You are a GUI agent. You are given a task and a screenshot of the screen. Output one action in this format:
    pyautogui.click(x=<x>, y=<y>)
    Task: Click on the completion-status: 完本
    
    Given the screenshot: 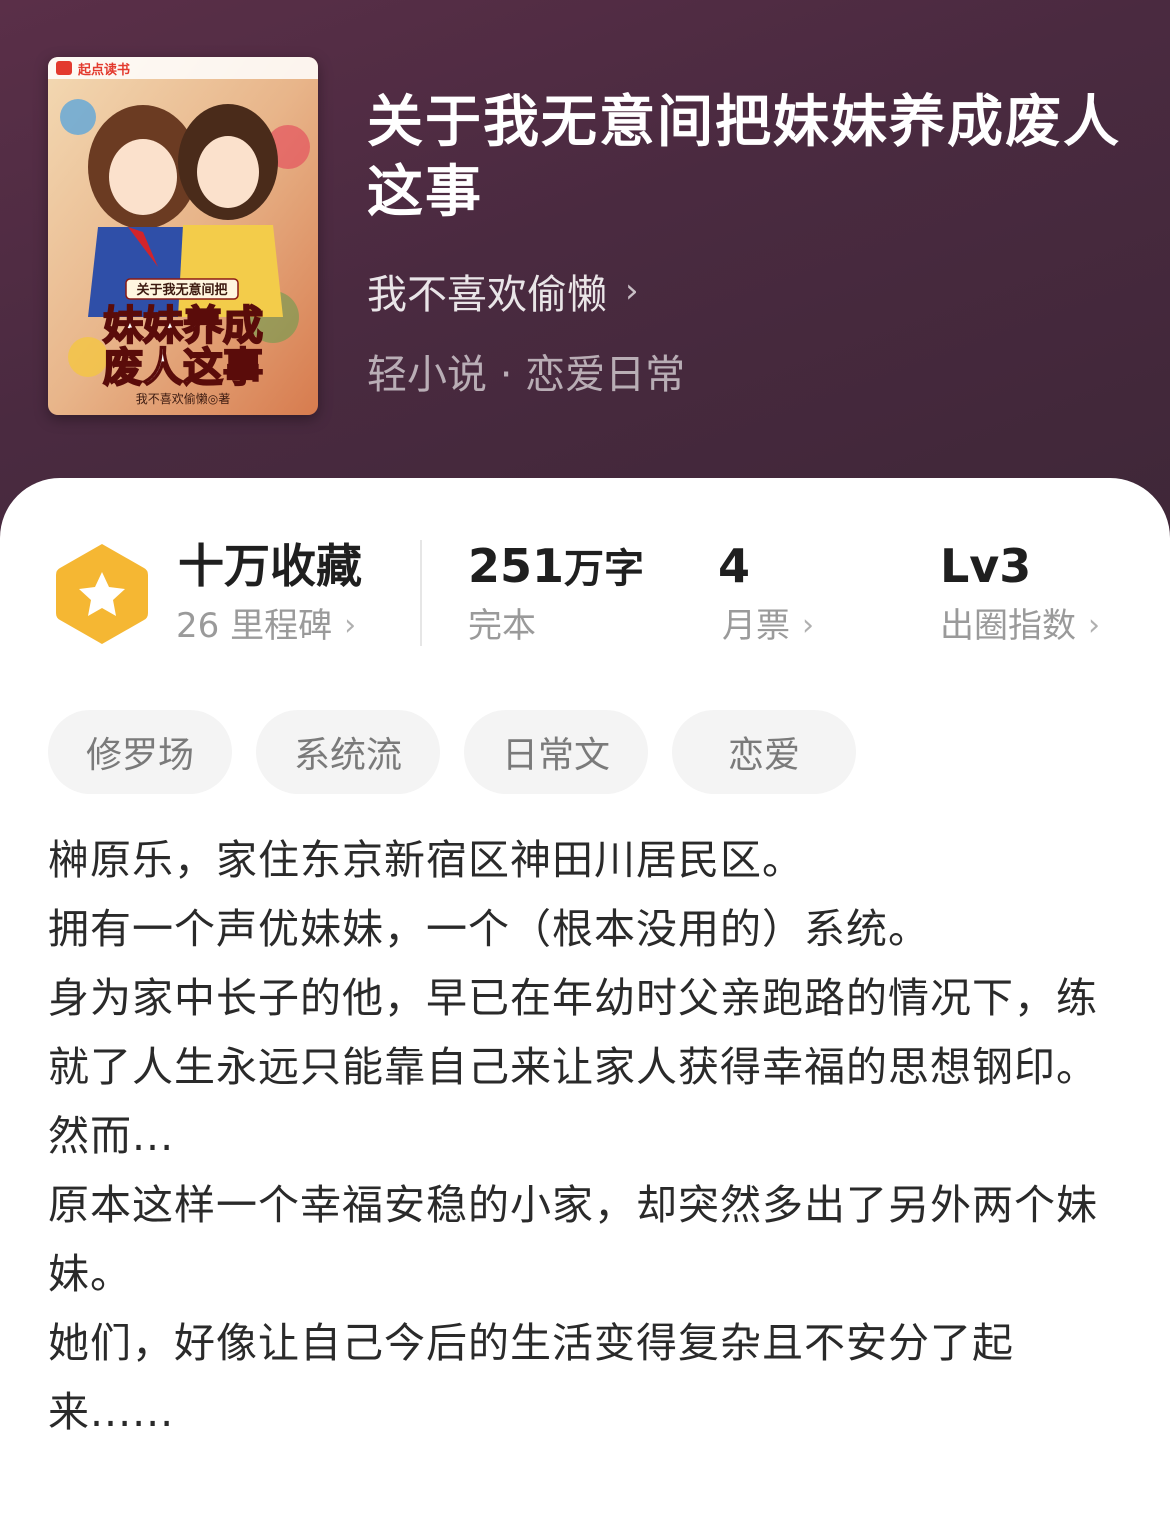 What is the action you would take?
    pyautogui.click(x=502, y=626)
    